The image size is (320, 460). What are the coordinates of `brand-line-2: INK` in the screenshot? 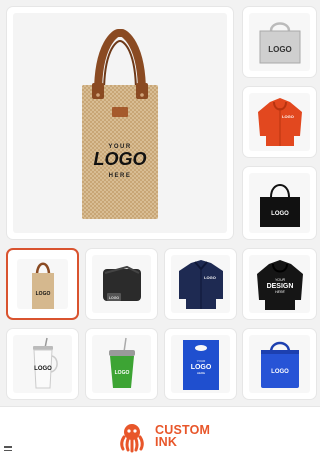 It's located at (166, 442).